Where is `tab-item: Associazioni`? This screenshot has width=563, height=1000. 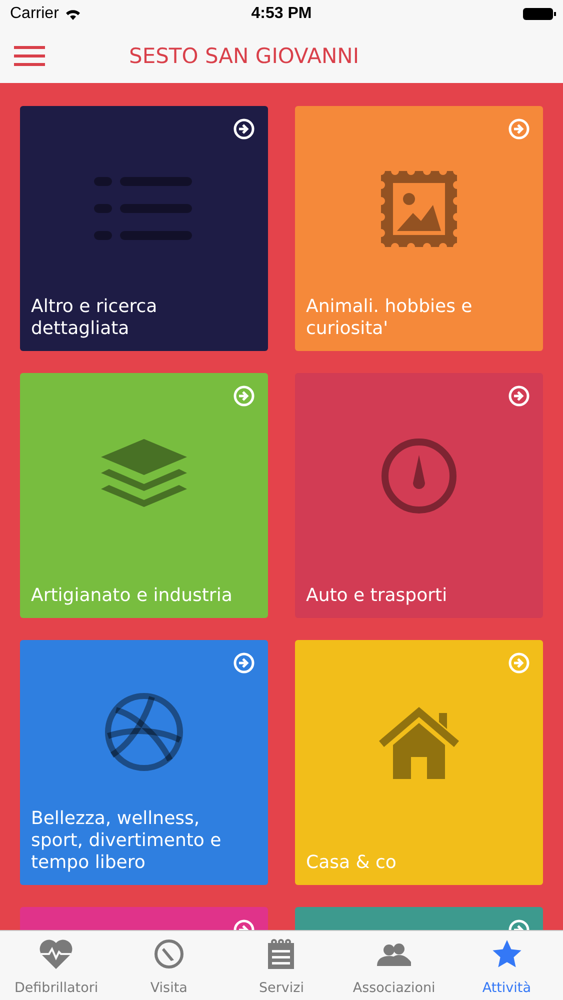 tab-item: Associazioni is located at coordinates (394, 965).